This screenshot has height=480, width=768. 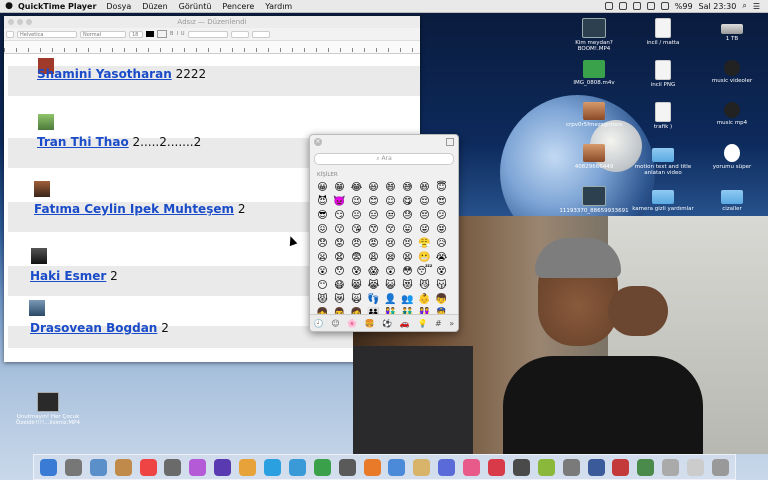 I want to click on menu-view: Görüntü, so click(x=195, y=6).